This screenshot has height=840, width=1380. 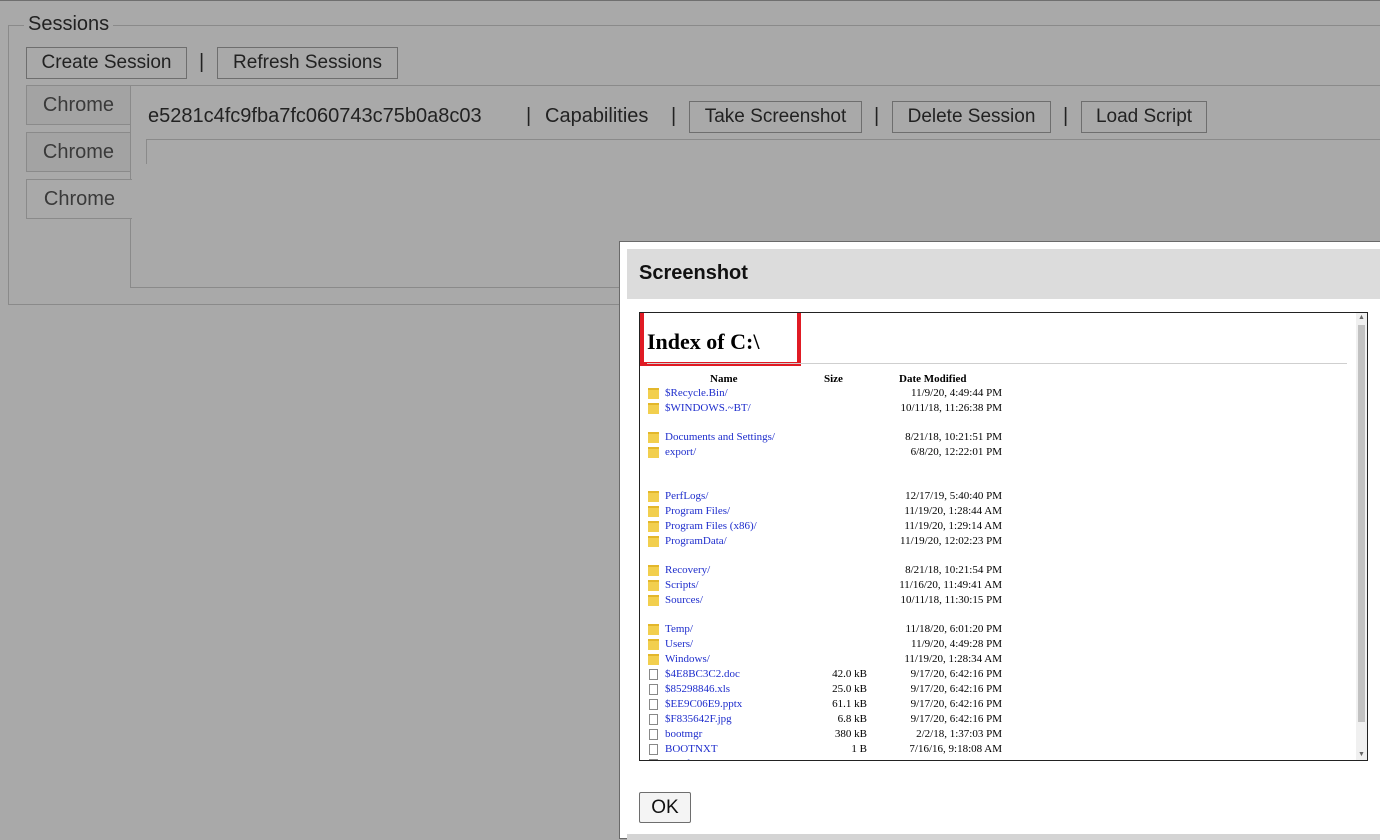 I want to click on file-row: bootmgr 380 kB 2/2/18, 1:37:03 PM, so click(x=990, y=735).